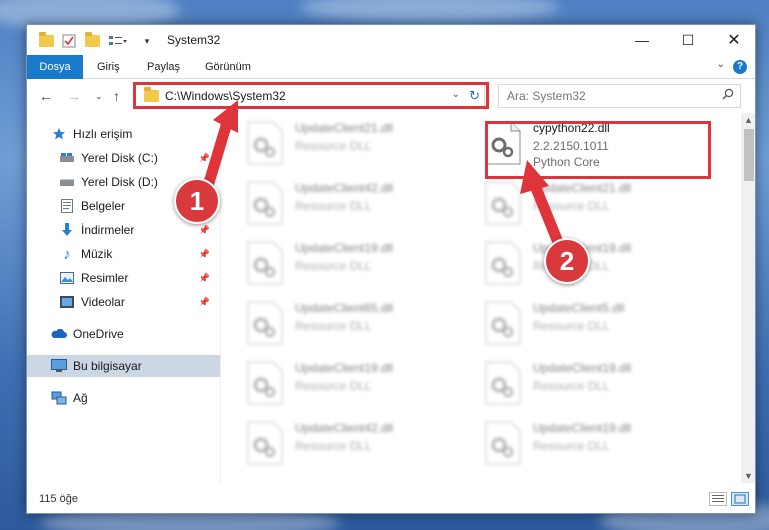  Describe the element at coordinates (197, 201) in the screenshot. I see `step-badge-1: 1` at that location.